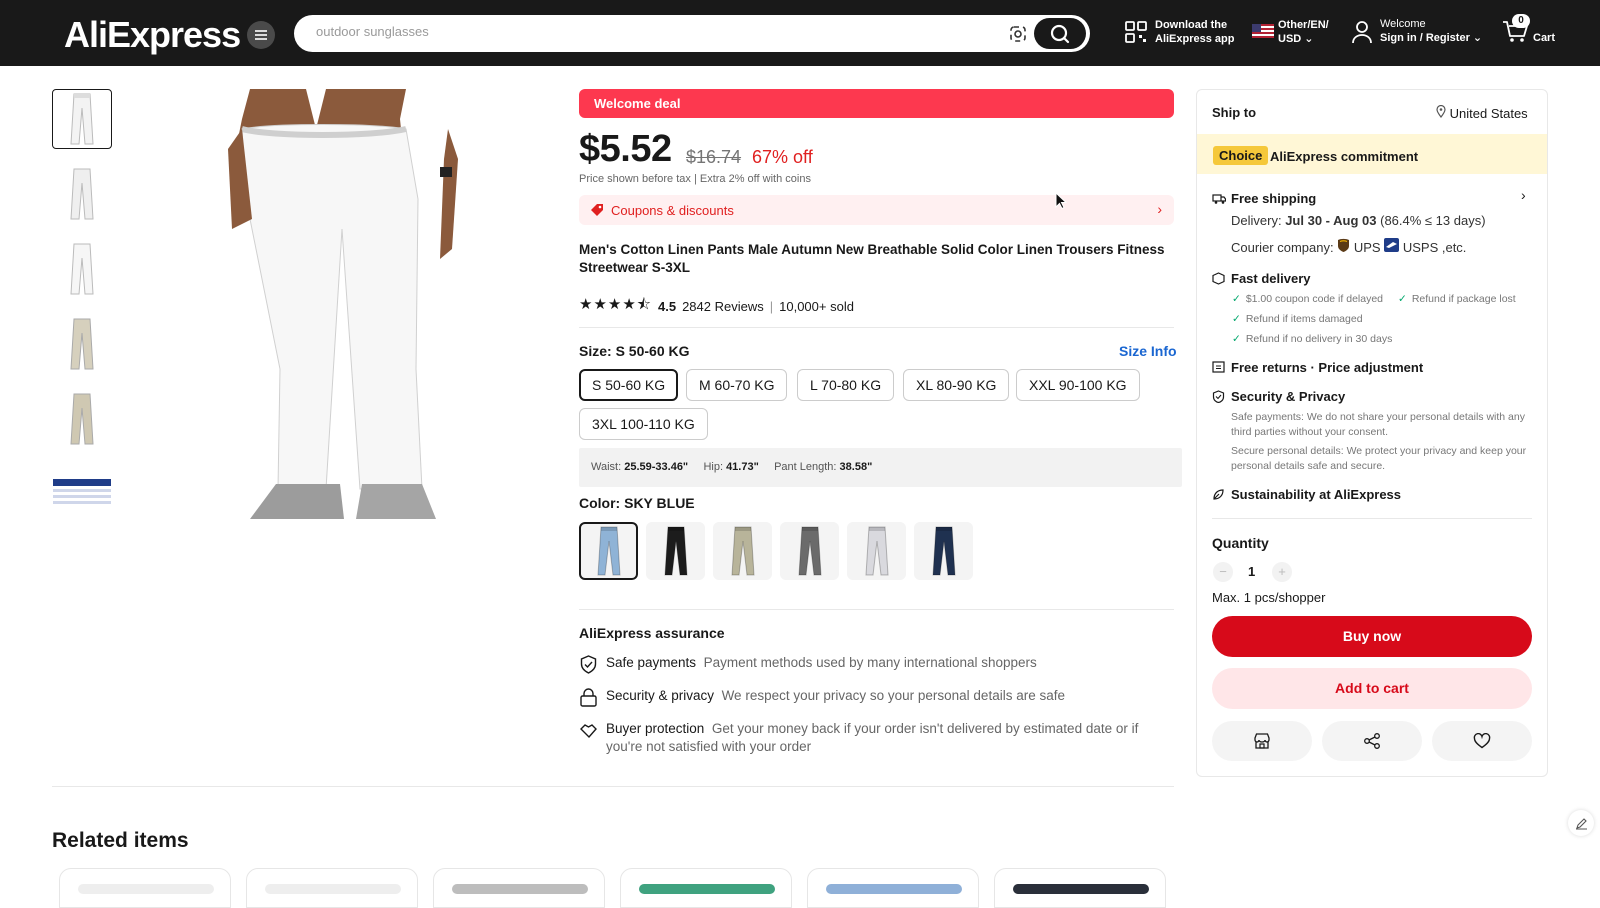 The height and width of the screenshot is (908, 1600). I want to click on free-shipping-title: Free shipping, so click(1273, 198).